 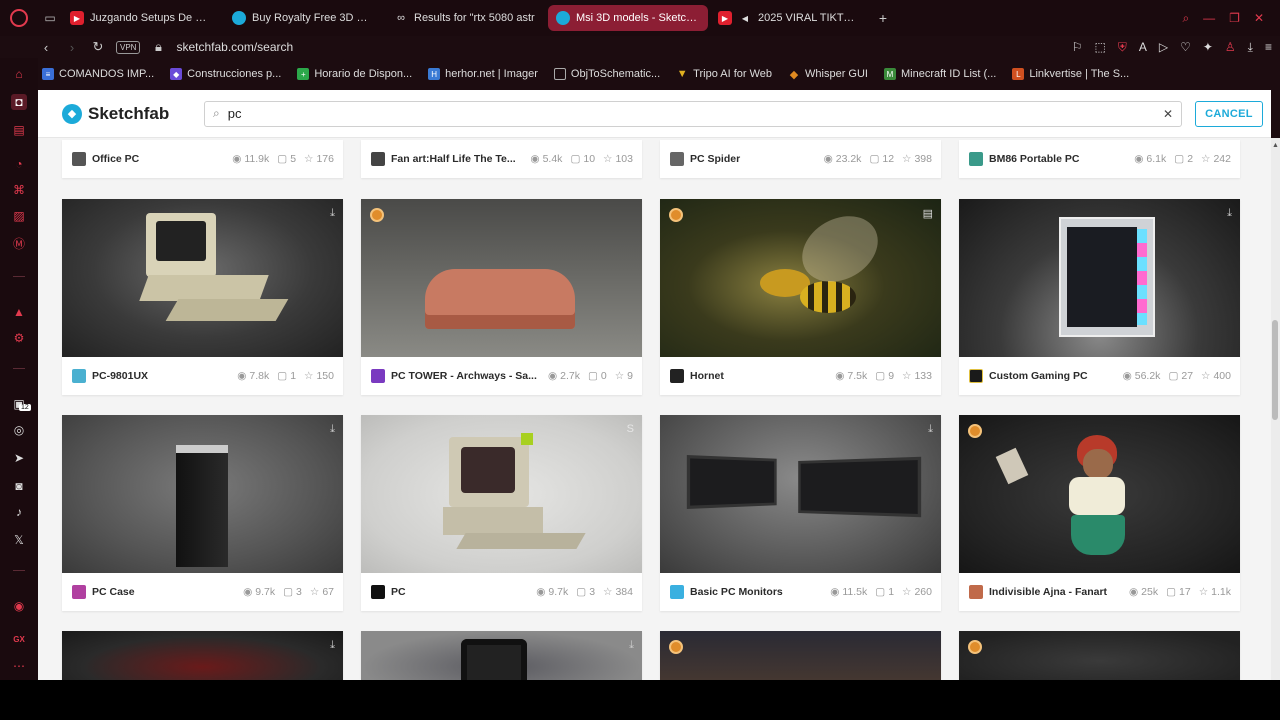 I want to click on spotify-icon: ◉, so click(x=19, y=606).